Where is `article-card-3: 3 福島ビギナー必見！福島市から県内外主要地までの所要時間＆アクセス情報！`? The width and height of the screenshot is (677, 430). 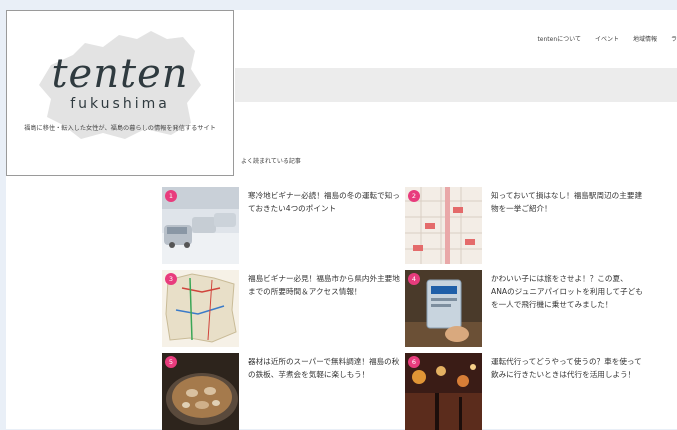
article-card-3: 3 福島ビギナー必見！福島市から県内外主要地までの所要時間＆アクセス情報！ is located at coordinates (282, 309).